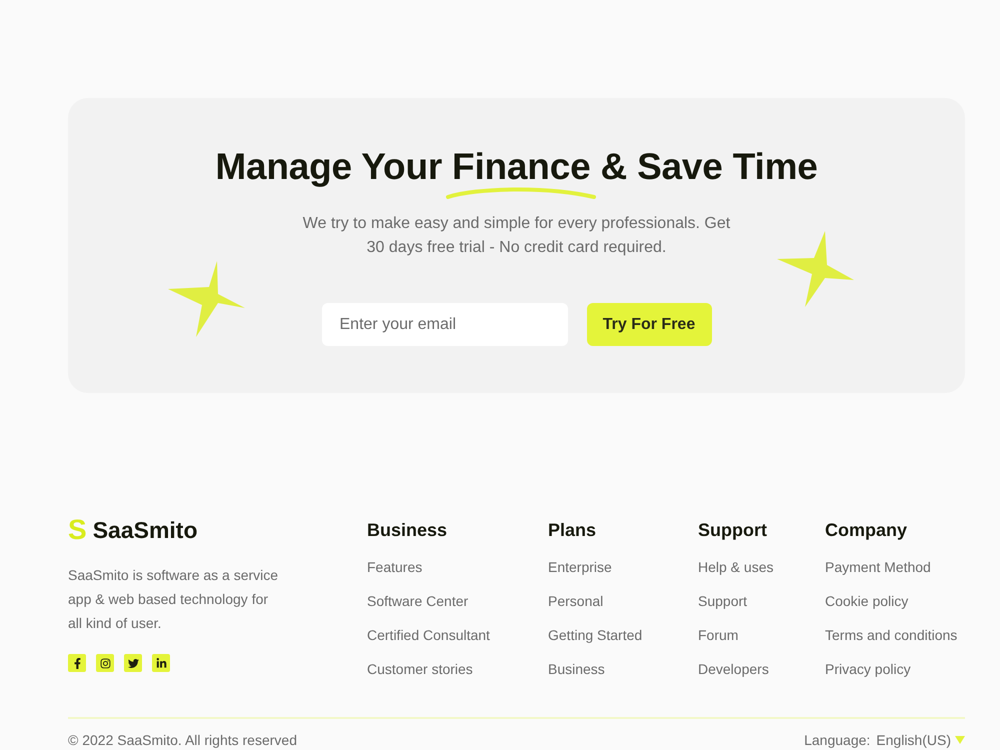 The height and width of the screenshot is (750, 1000). Describe the element at coordinates (145, 530) in the screenshot. I see `brand-name: SaaSmito` at that location.